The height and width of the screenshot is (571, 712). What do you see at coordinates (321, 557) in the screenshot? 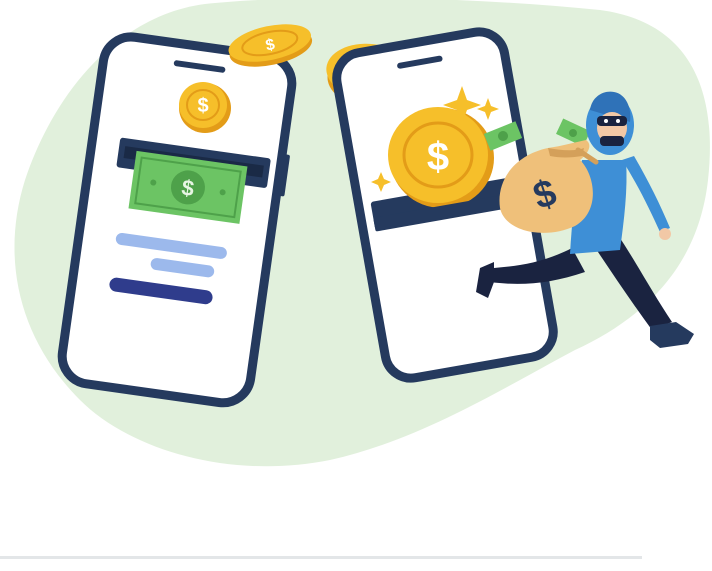
I see `bottom-divider` at bounding box center [321, 557].